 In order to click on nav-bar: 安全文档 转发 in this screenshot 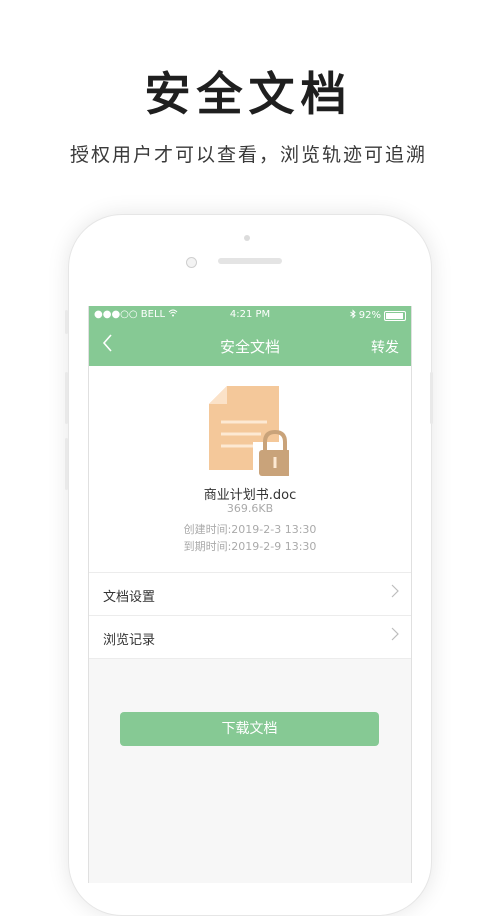, I will do `click(250, 345)`.